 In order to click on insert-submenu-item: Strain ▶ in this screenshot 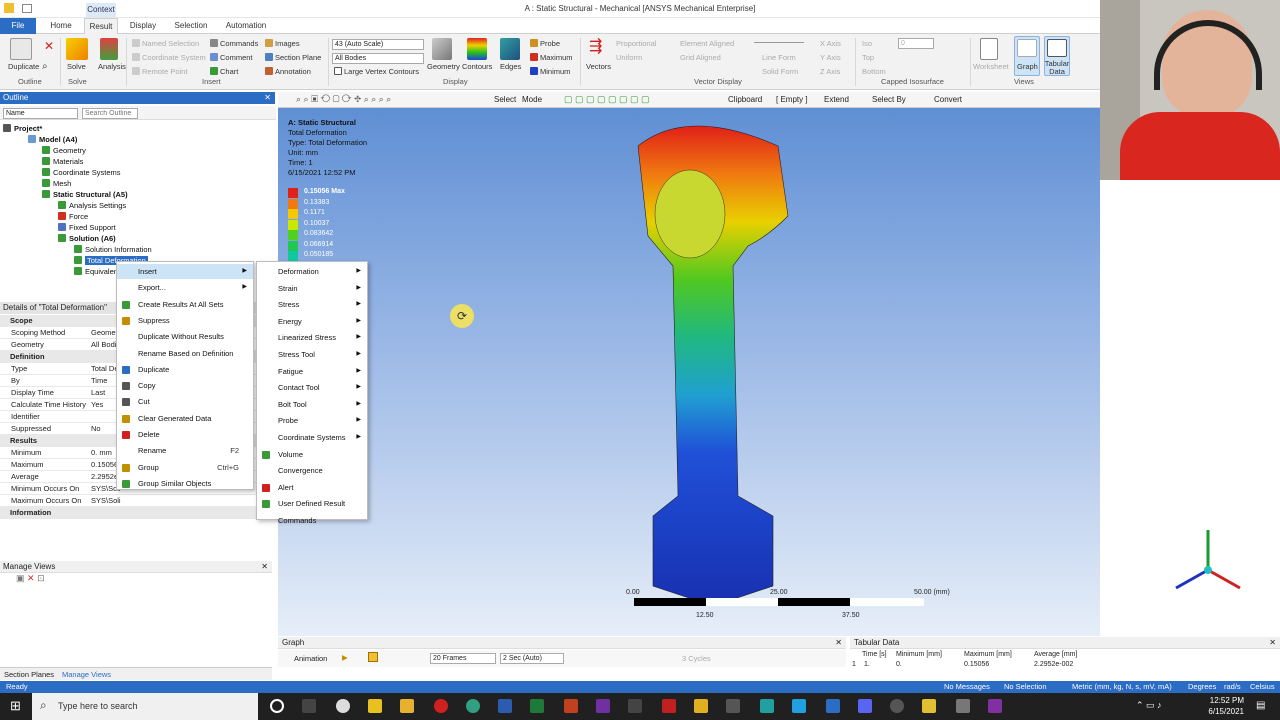, I will do `click(312, 288)`.